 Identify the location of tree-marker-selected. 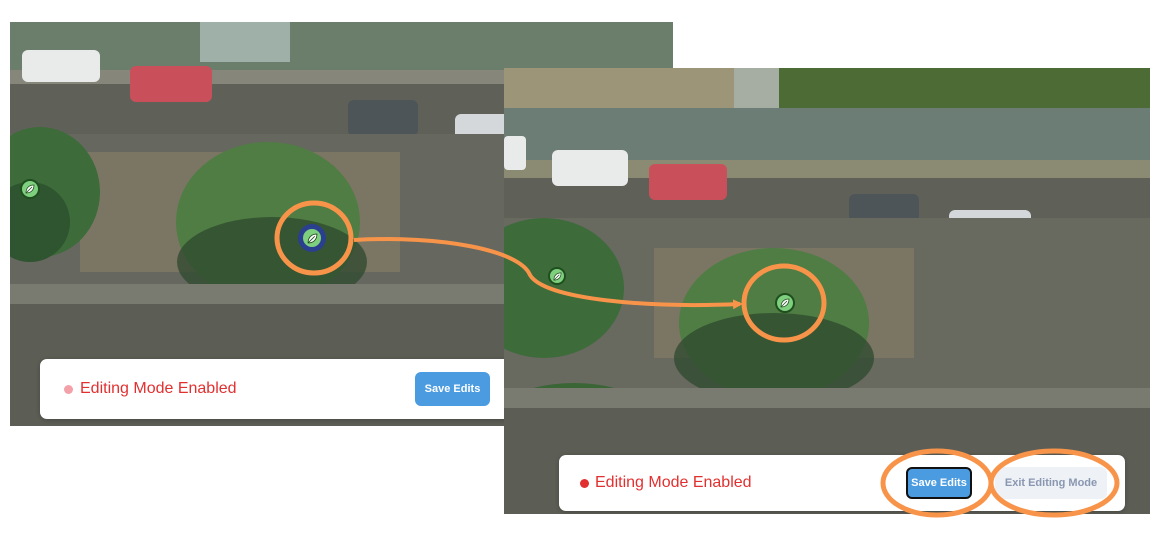
(312, 238).